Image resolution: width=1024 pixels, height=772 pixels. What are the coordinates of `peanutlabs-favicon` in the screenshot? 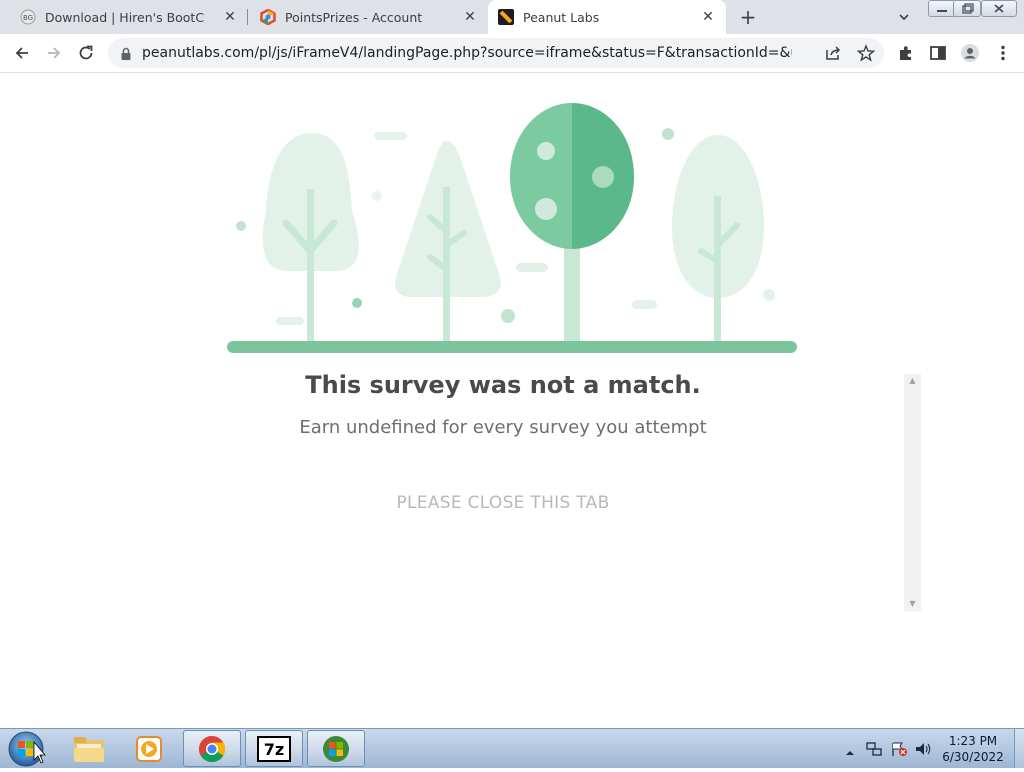 It's located at (506, 17).